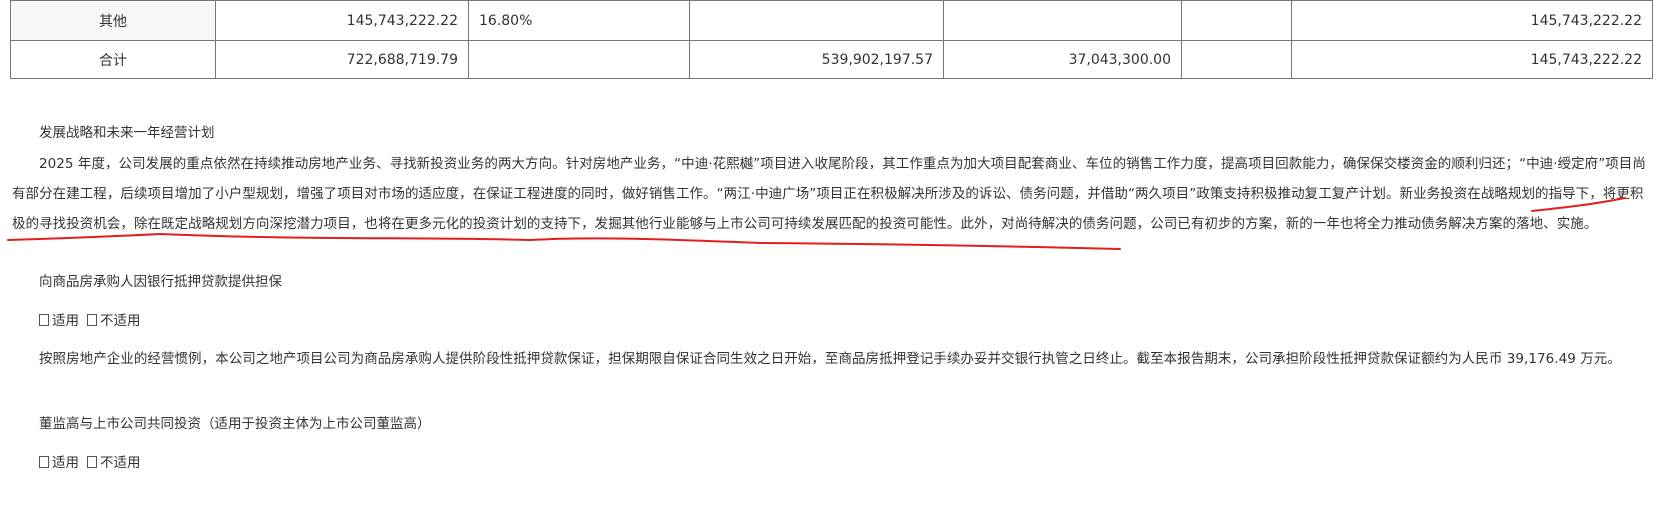 Image resolution: width=1677 pixels, height=513 pixels. I want to click on section-heading-strategy: 发展战略和未来一年经营计划, so click(127, 133).